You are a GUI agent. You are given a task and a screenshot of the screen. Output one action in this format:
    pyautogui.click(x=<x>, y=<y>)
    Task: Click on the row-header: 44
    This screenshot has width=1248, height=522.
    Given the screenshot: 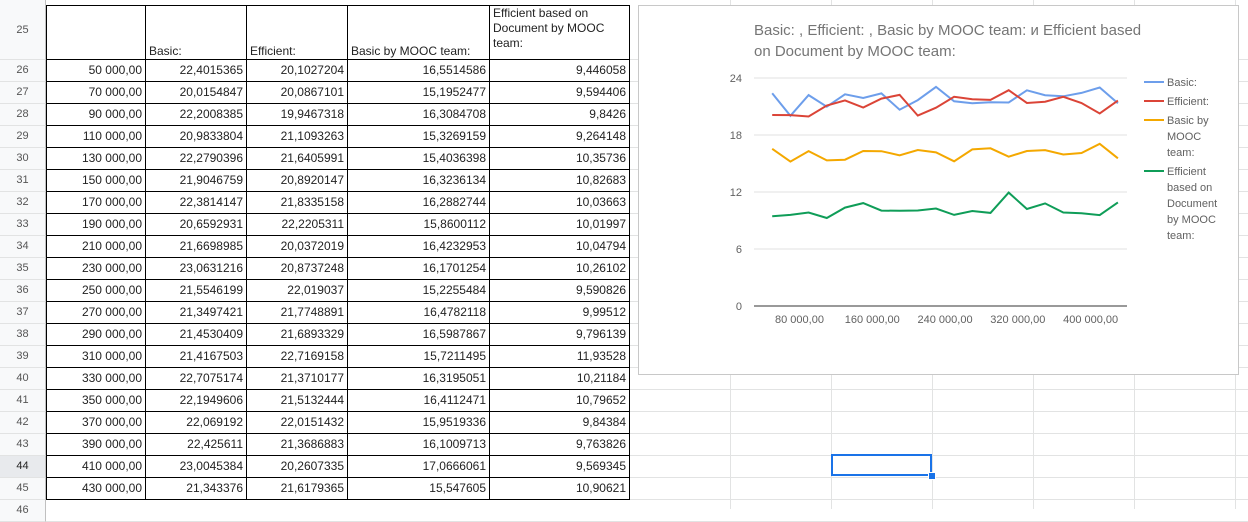 What is the action you would take?
    pyautogui.click(x=23, y=467)
    